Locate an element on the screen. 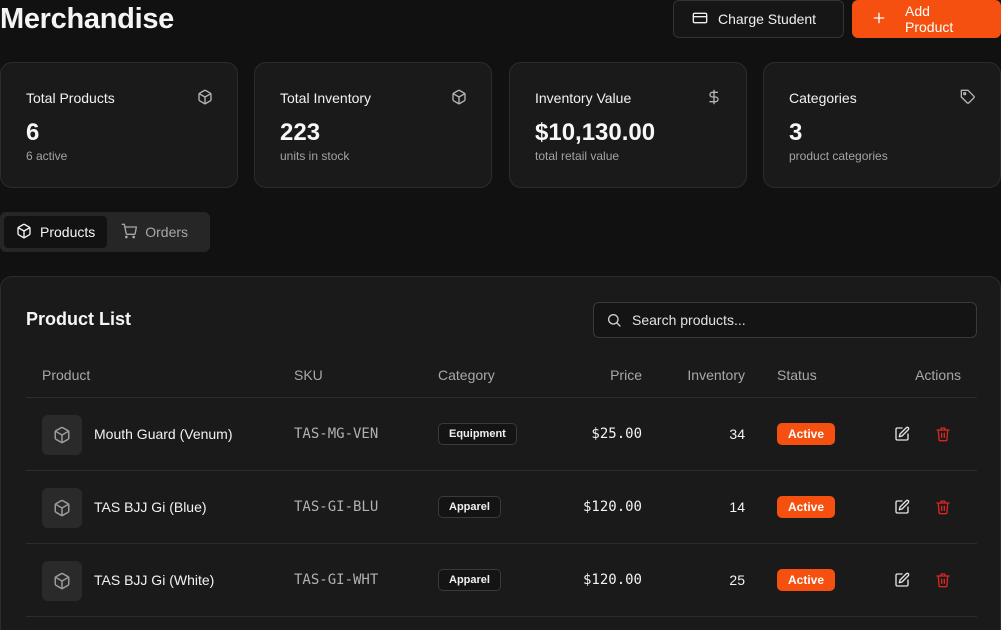 This screenshot has height=630, width=1001. column-header-inventory: Inventory is located at coordinates (716, 375).